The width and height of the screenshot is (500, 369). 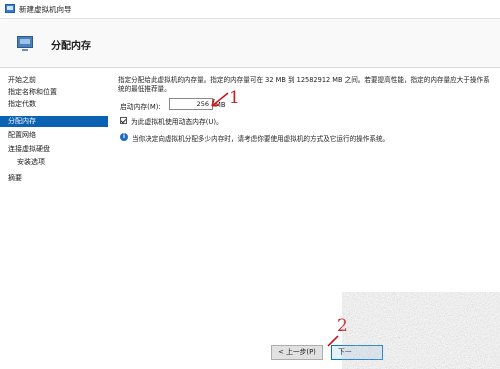 What do you see at coordinates (54, 162) in the screenshot?
I see `sidebar-item-installation-options: 安装选项` at bounding box center [54, 162].